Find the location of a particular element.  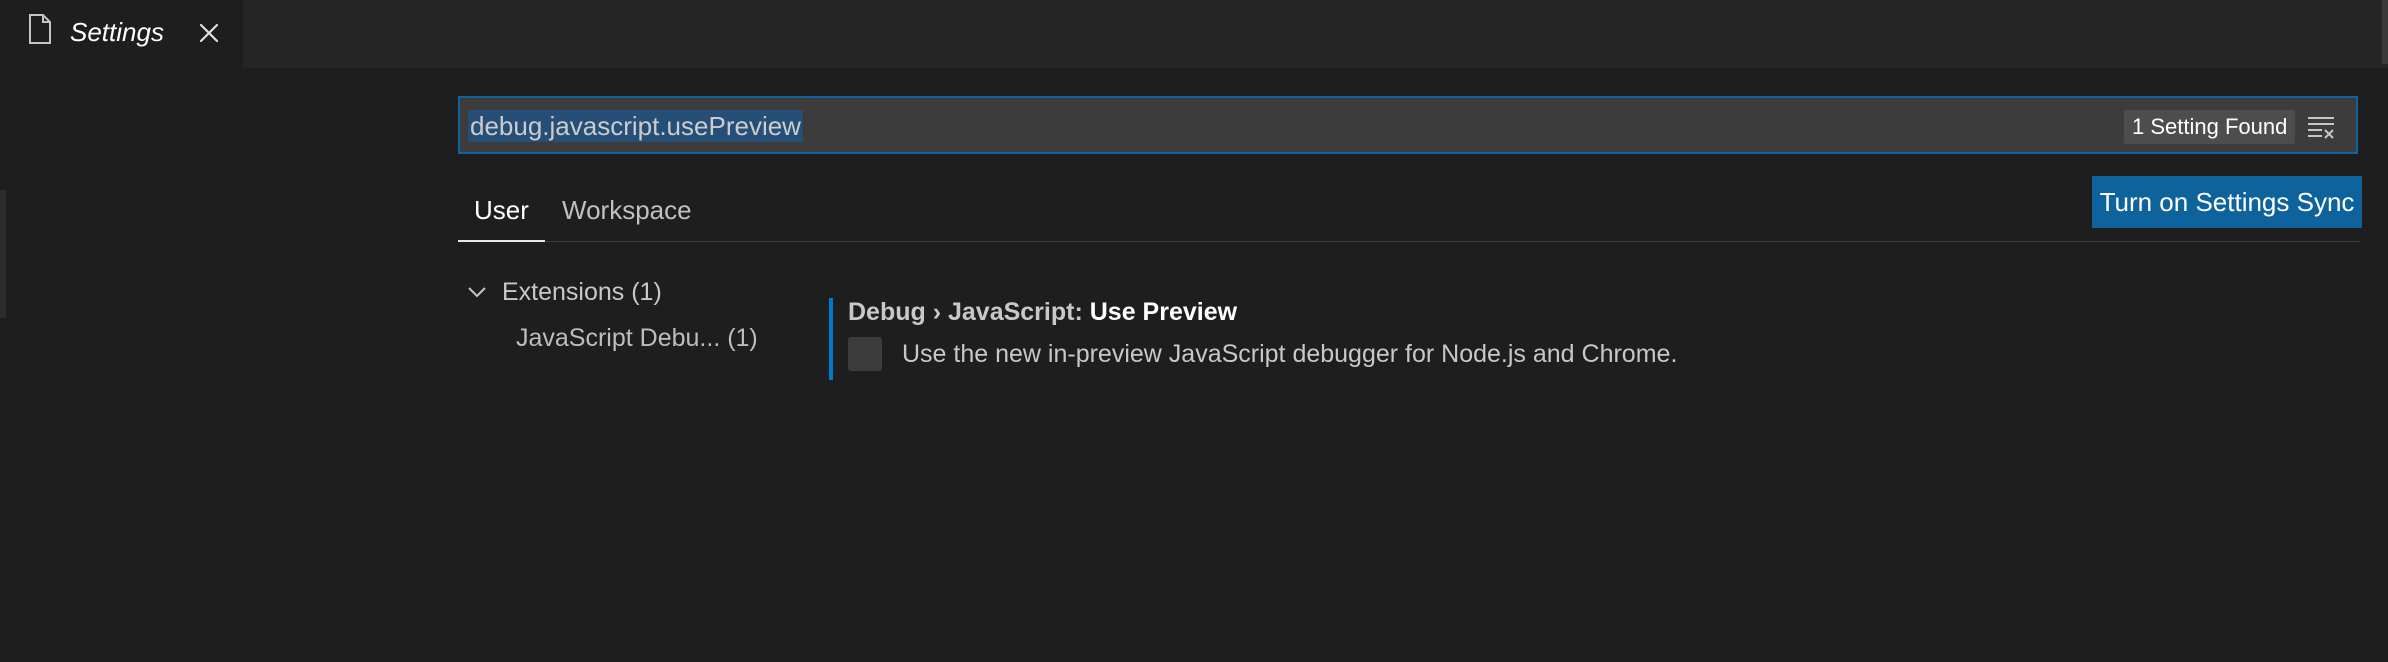

left-gutter is located at coordinates (3, 254).